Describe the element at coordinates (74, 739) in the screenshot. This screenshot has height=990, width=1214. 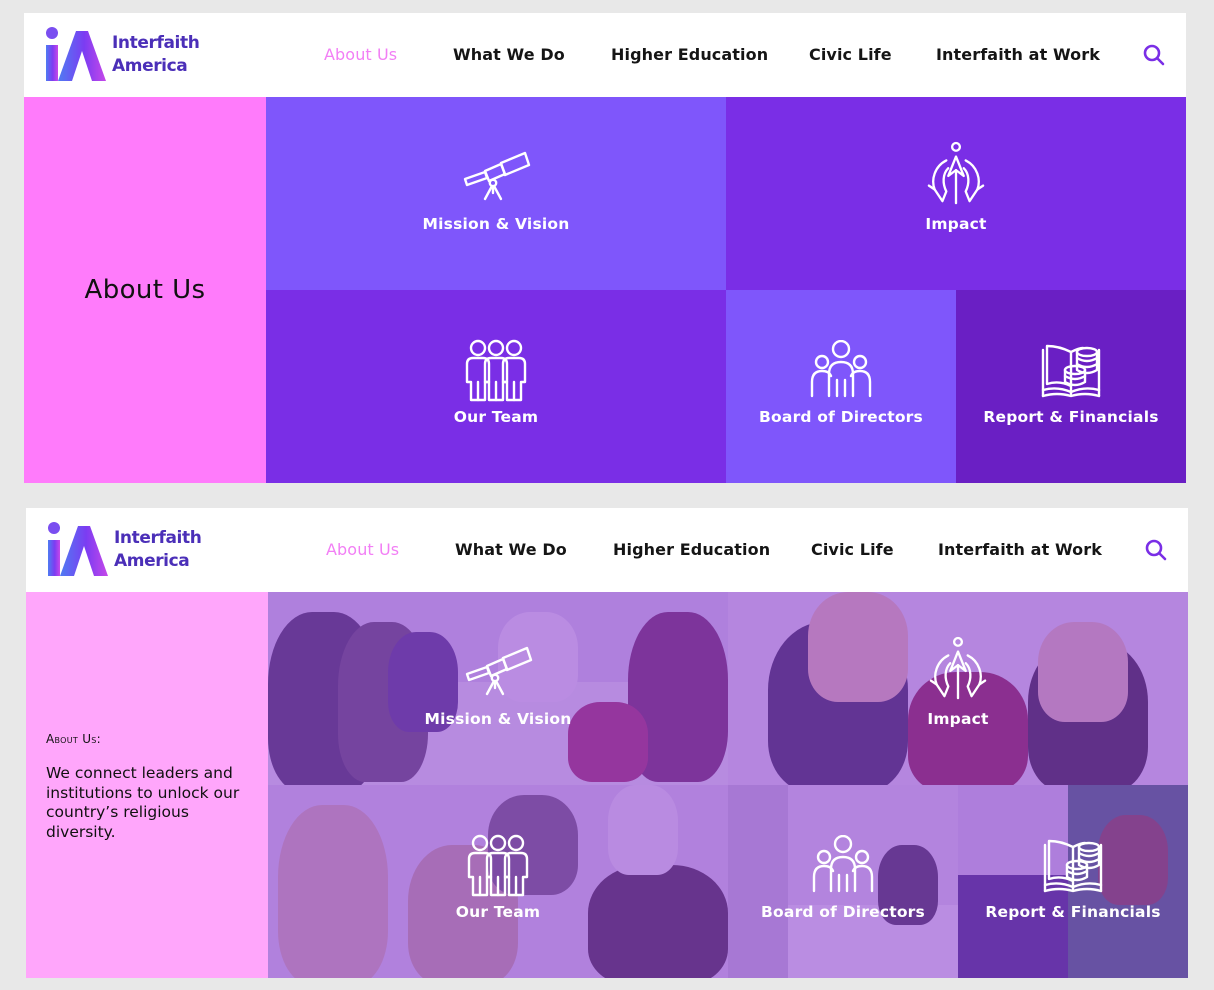
I see `about-side-kicker: About Us:` at that location.